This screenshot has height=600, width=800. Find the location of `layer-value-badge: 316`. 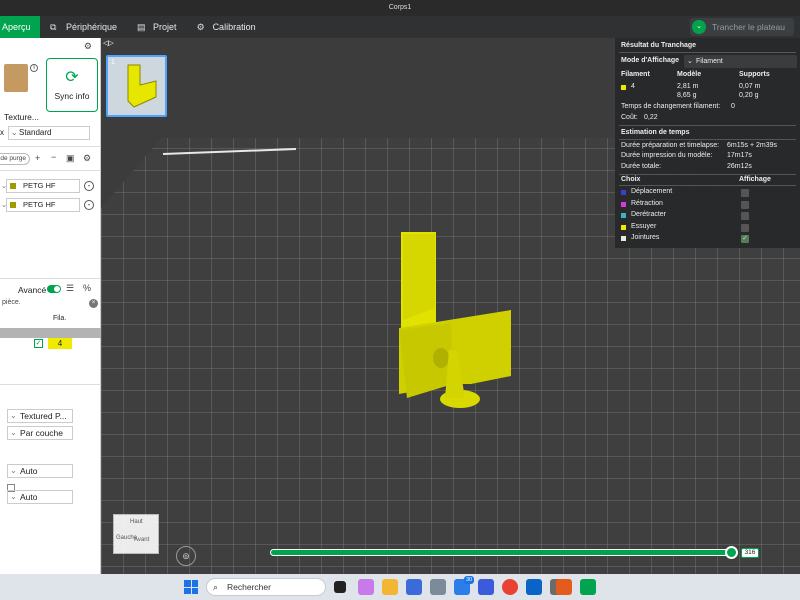

layer-value-badge: 316 is located at coordinates (750, 553).